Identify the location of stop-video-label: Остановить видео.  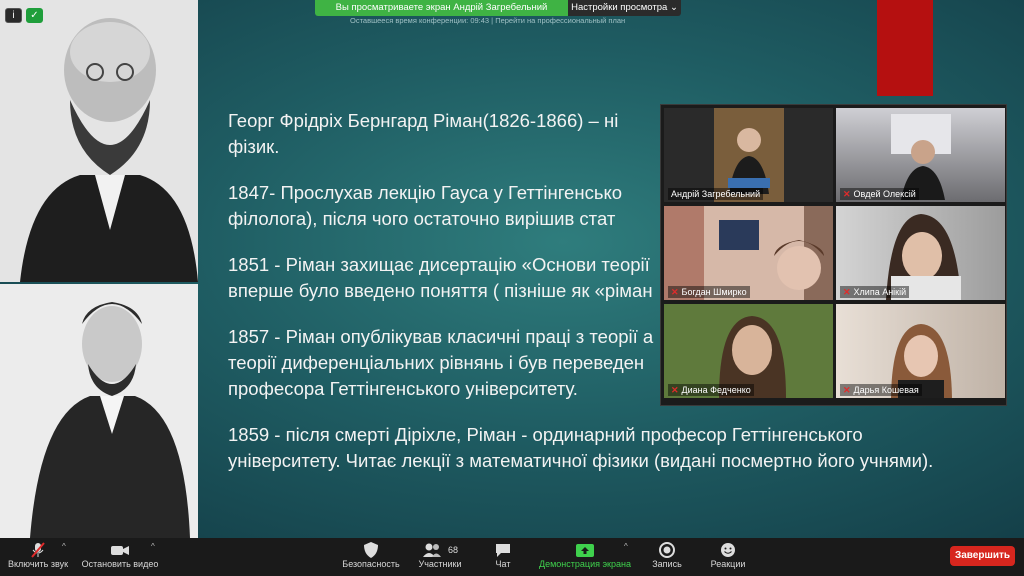
(120, 564).